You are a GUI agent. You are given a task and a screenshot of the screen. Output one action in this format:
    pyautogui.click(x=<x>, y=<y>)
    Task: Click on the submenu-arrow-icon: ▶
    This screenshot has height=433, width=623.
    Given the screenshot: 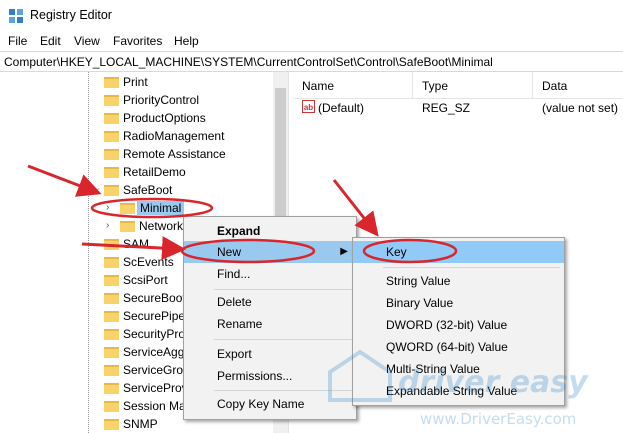 What is the action you would take?
    pyautogui.click(x=344, y=251)
    